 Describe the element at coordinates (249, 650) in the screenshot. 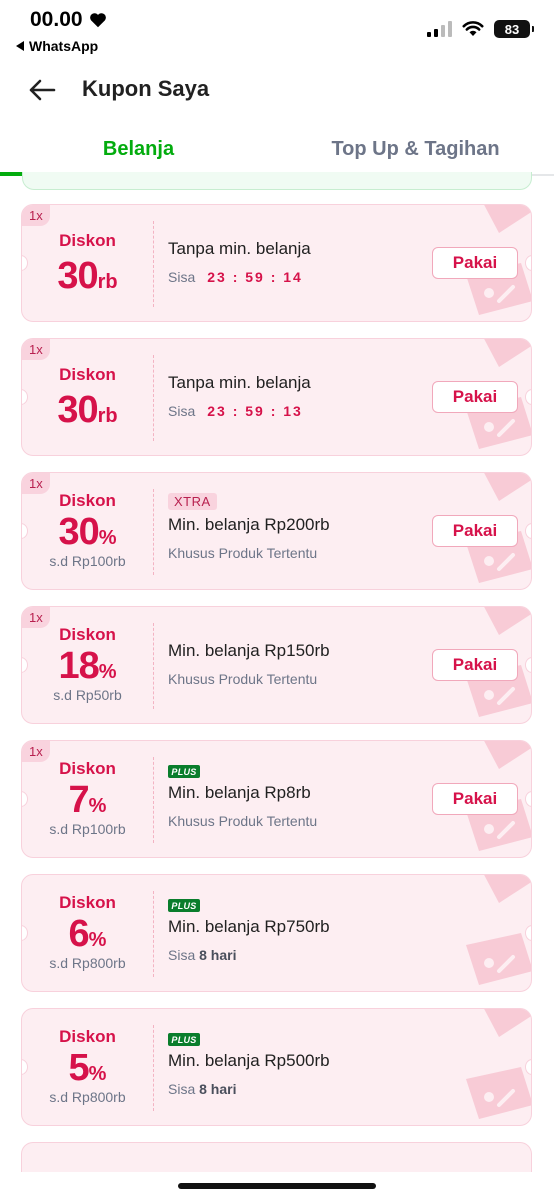

I see `coupon-title: Min. belanja Rp150rb` at that location.